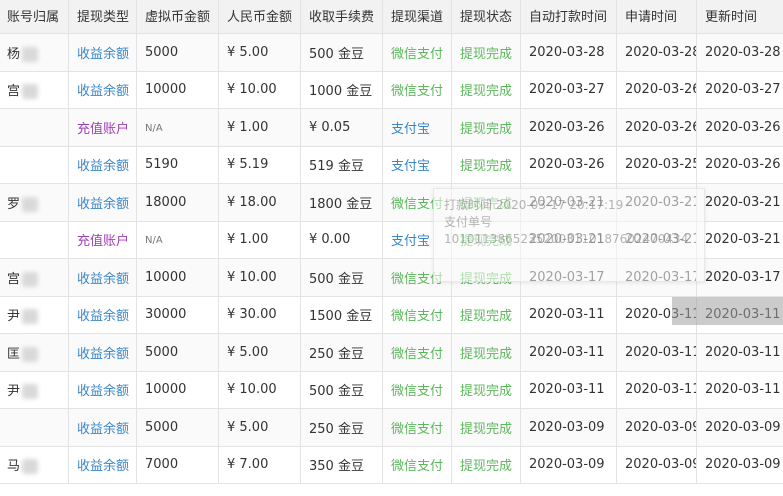  I want to click on auto-pay-time-text: 2020-03-11, so click(567, 390).